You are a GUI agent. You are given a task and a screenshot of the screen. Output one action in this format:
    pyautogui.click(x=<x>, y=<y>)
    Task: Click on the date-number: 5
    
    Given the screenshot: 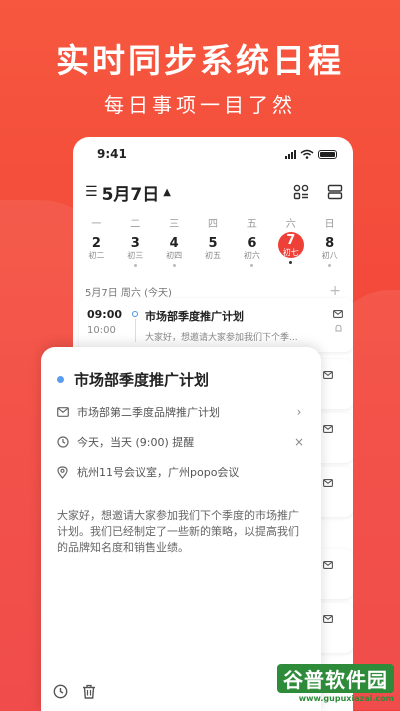 What is the action you would take?
    pyautogui.click(x=213, y=243)
    